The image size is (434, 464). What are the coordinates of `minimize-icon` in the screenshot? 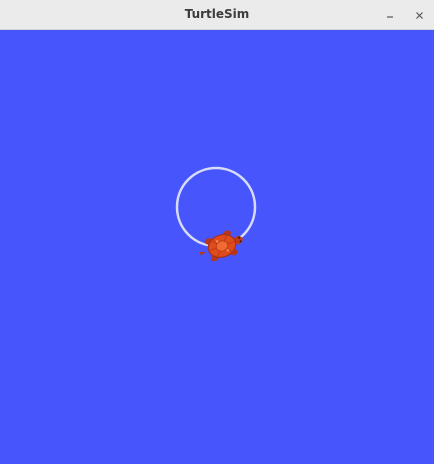 It's located at (390, 17).